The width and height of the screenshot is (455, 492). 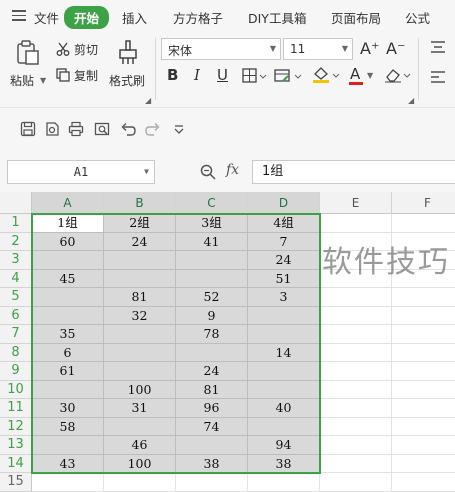 I want to click on cut-button: 剪切, so click(x=81, y=50).